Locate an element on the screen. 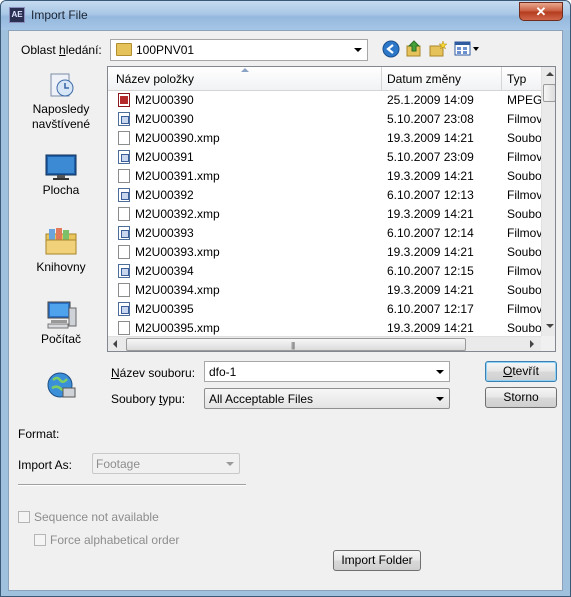 This screenshot has height=597, width=571. column-date-header: Datum změny is located at coordinates (424, 79).